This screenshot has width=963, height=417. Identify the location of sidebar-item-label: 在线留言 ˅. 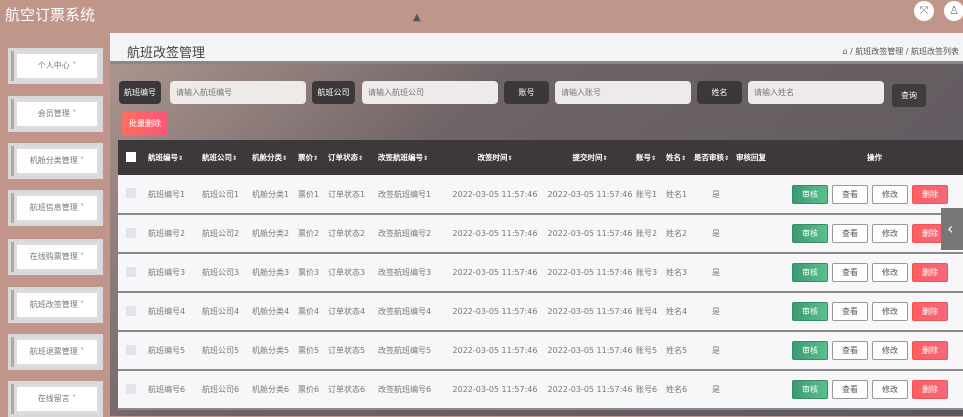
(57, 399).